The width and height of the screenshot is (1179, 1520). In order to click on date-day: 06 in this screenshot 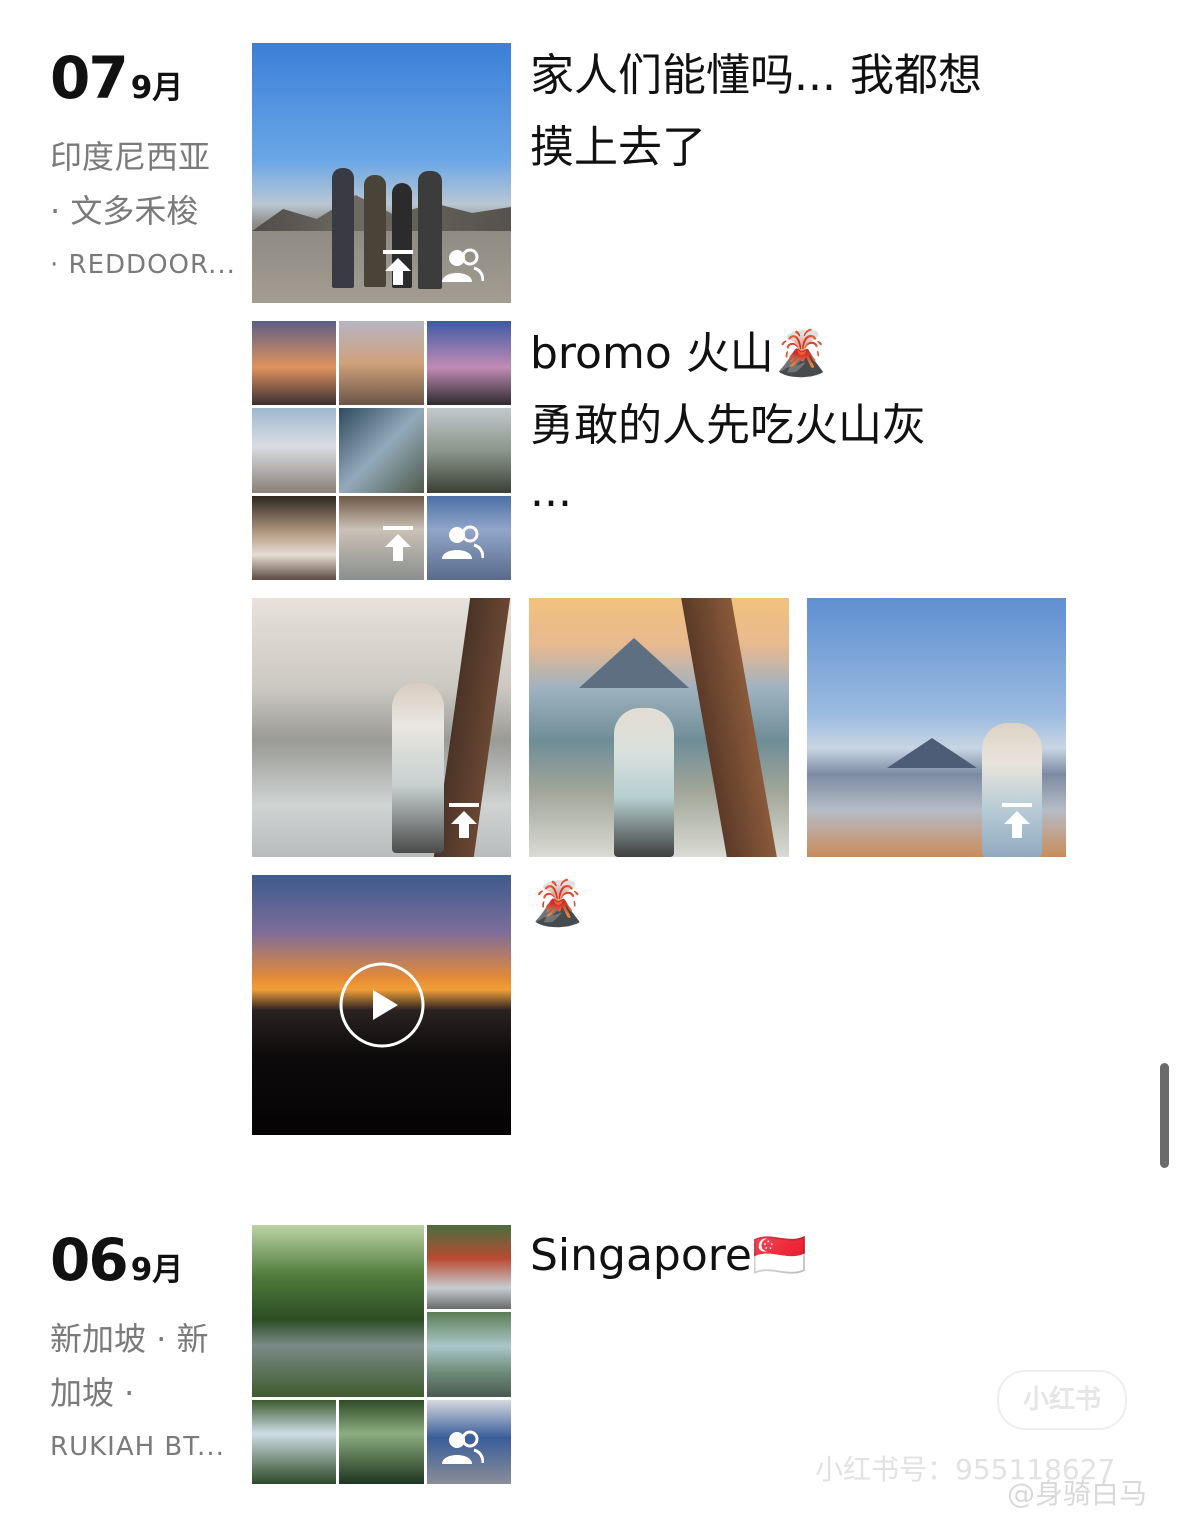, I will do `click(89, 1260)`.